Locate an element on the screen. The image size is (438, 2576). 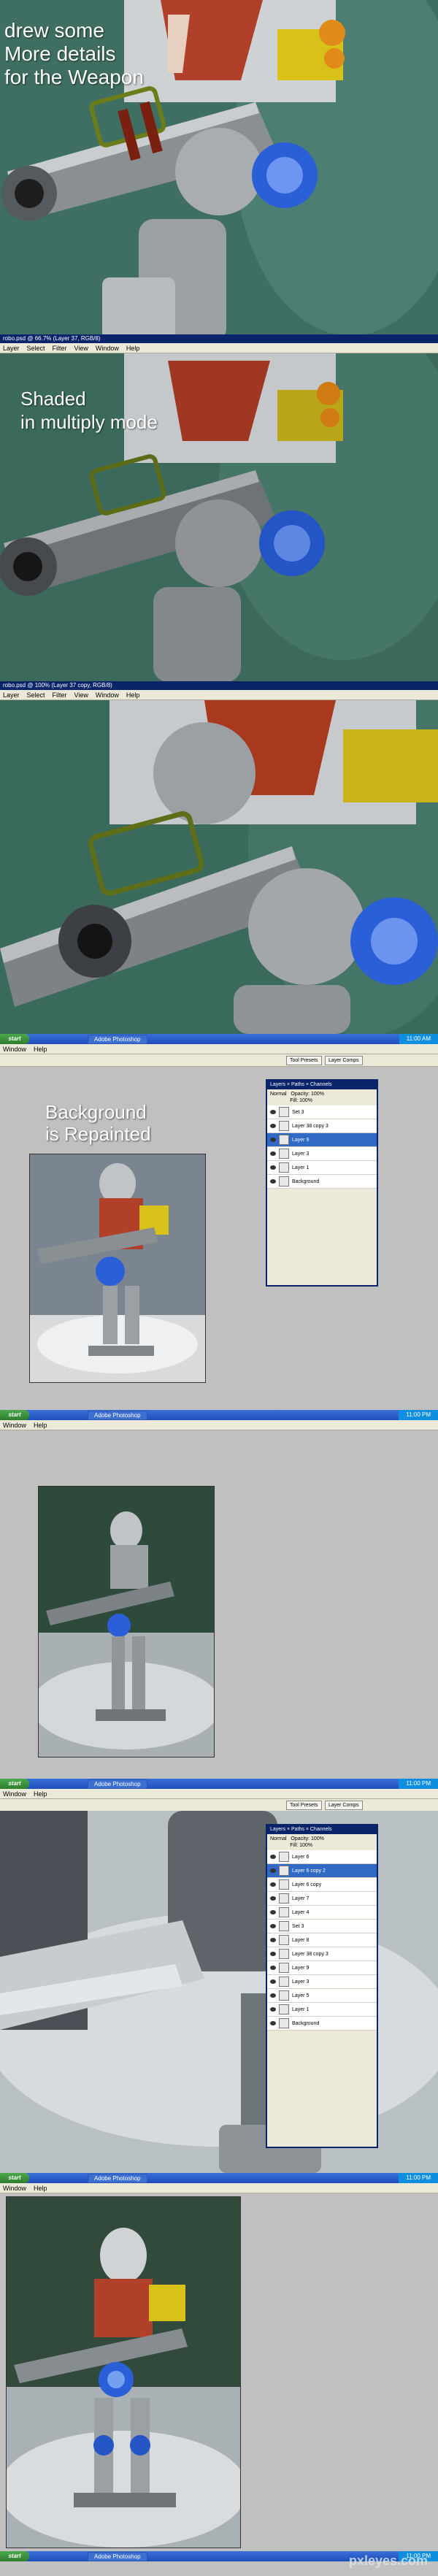
options-toolbar: Tool Presets Layer Comps is located at coordinates (219, 1805).